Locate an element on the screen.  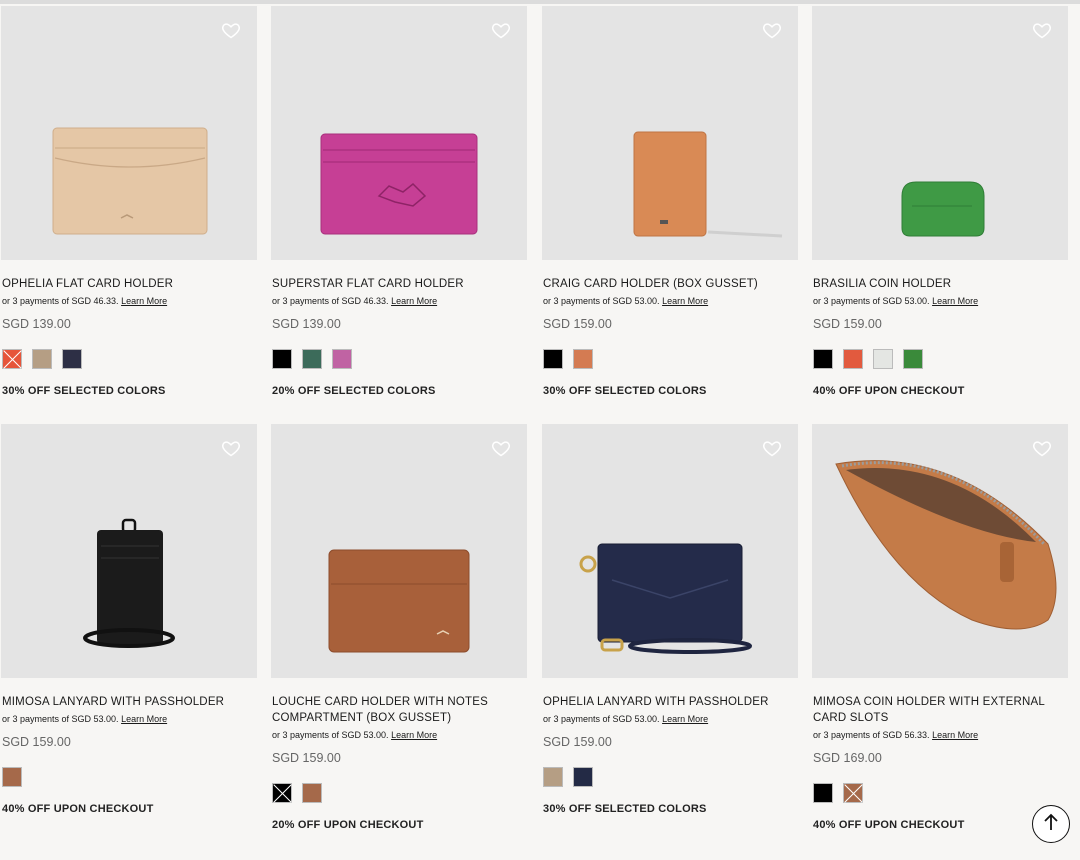
installment-text: or 3 payments of SGD 56.33. Learn More is located at coordinates (940, 735).